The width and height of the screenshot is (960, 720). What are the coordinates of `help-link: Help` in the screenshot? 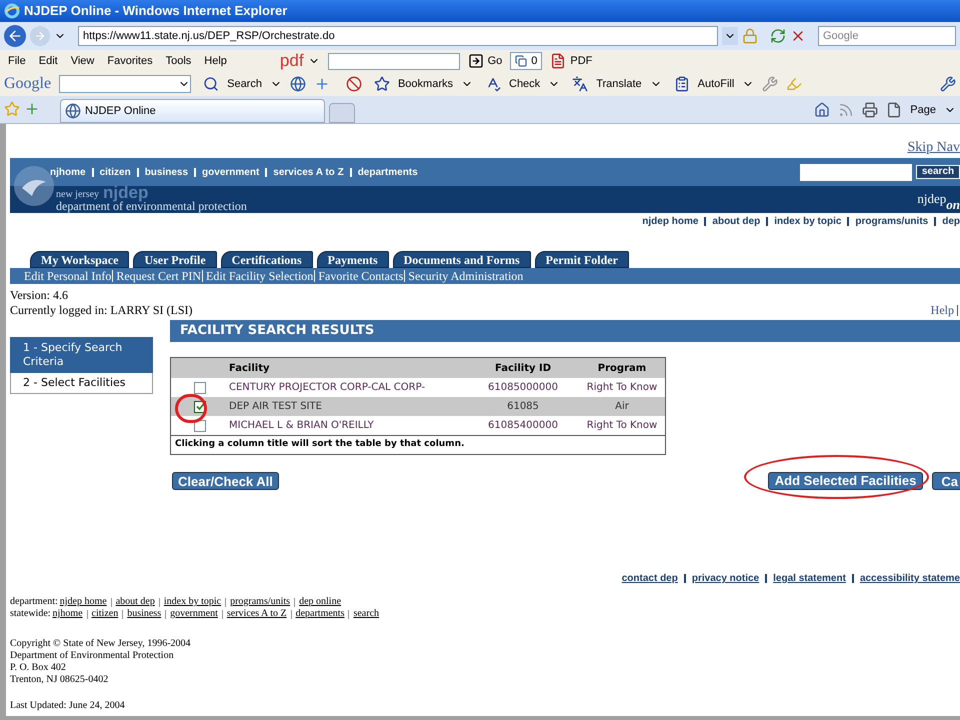 It's located at (942, 310).